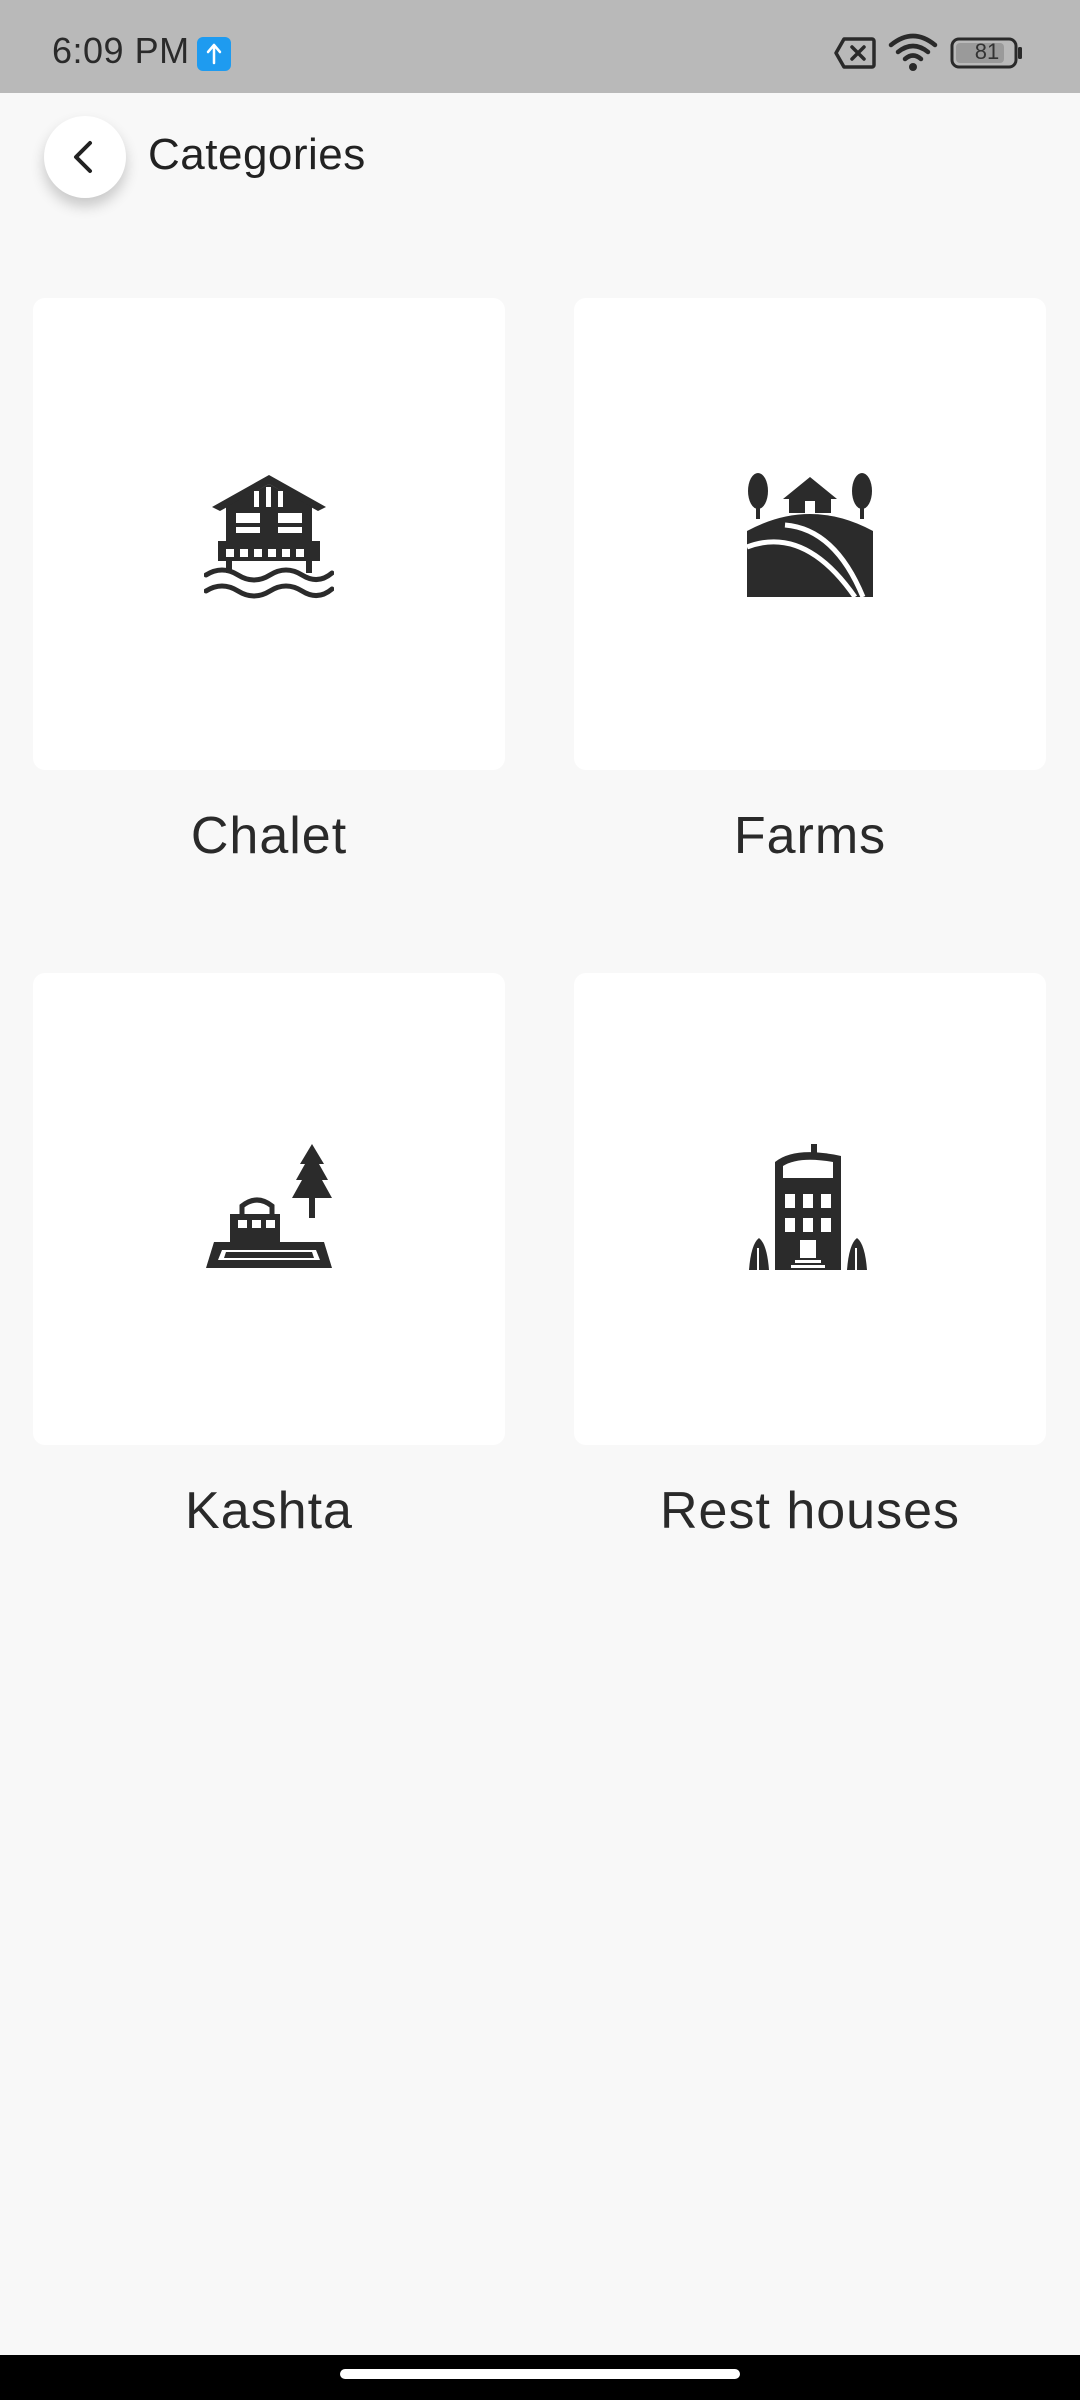 The width and height of the screenshot is (1080, 2400). I want to click on farm-icon, so click(809, 536).